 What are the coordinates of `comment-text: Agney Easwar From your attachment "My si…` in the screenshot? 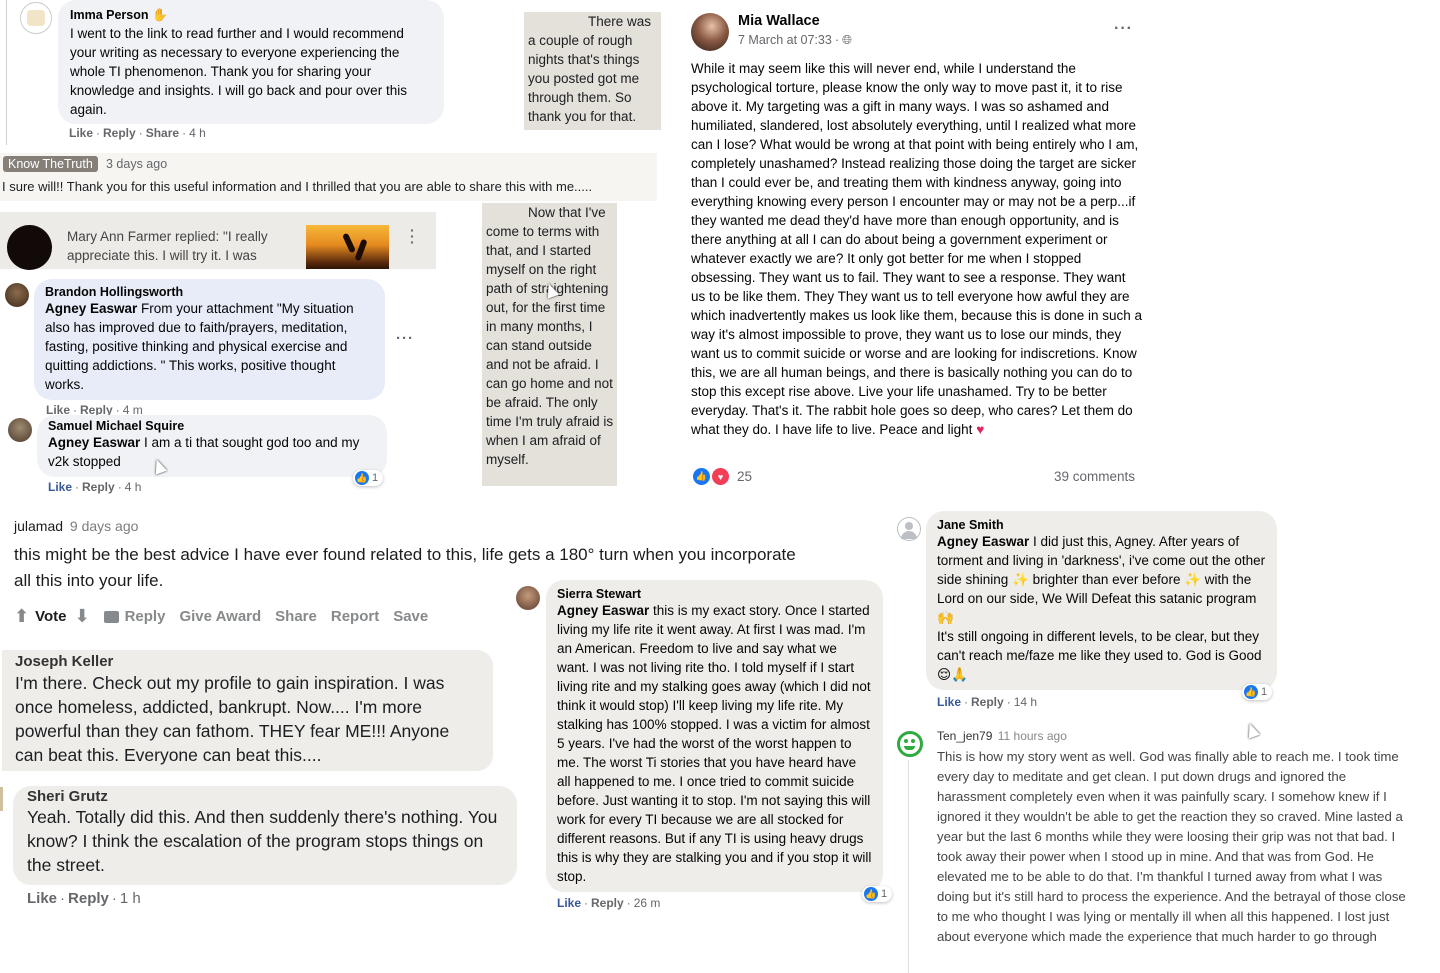 It's located at (199, 346).